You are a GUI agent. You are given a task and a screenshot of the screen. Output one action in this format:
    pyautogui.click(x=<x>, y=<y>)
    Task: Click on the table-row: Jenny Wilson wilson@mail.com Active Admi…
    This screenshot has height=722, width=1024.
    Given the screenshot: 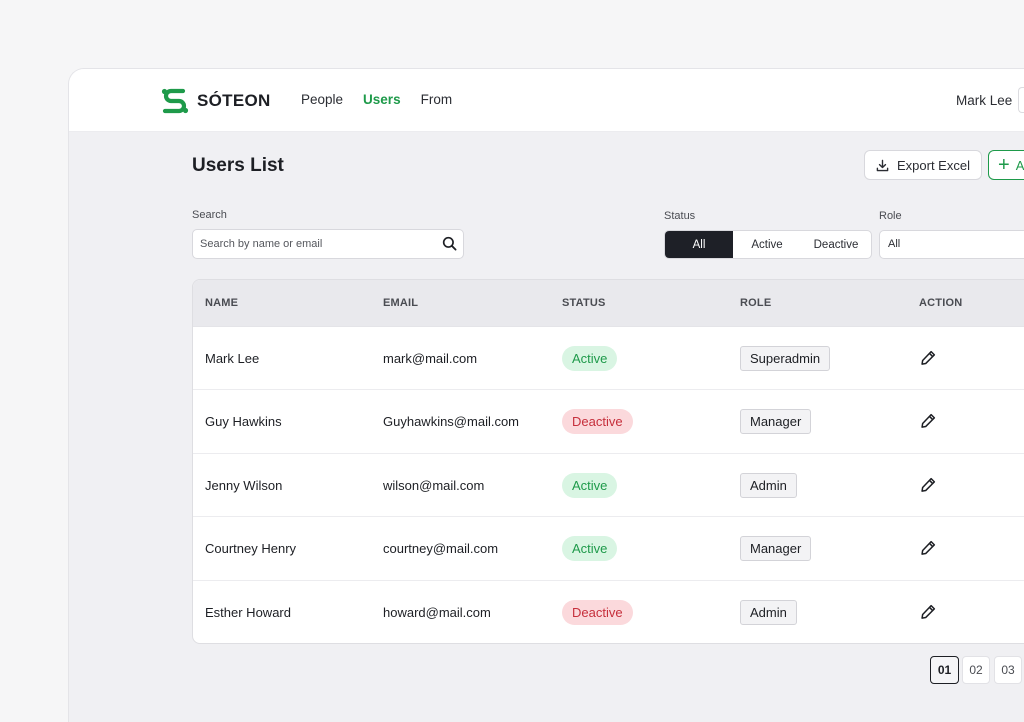 What is the action you would take?
    pyautogui.click(x=608, y=486)
    